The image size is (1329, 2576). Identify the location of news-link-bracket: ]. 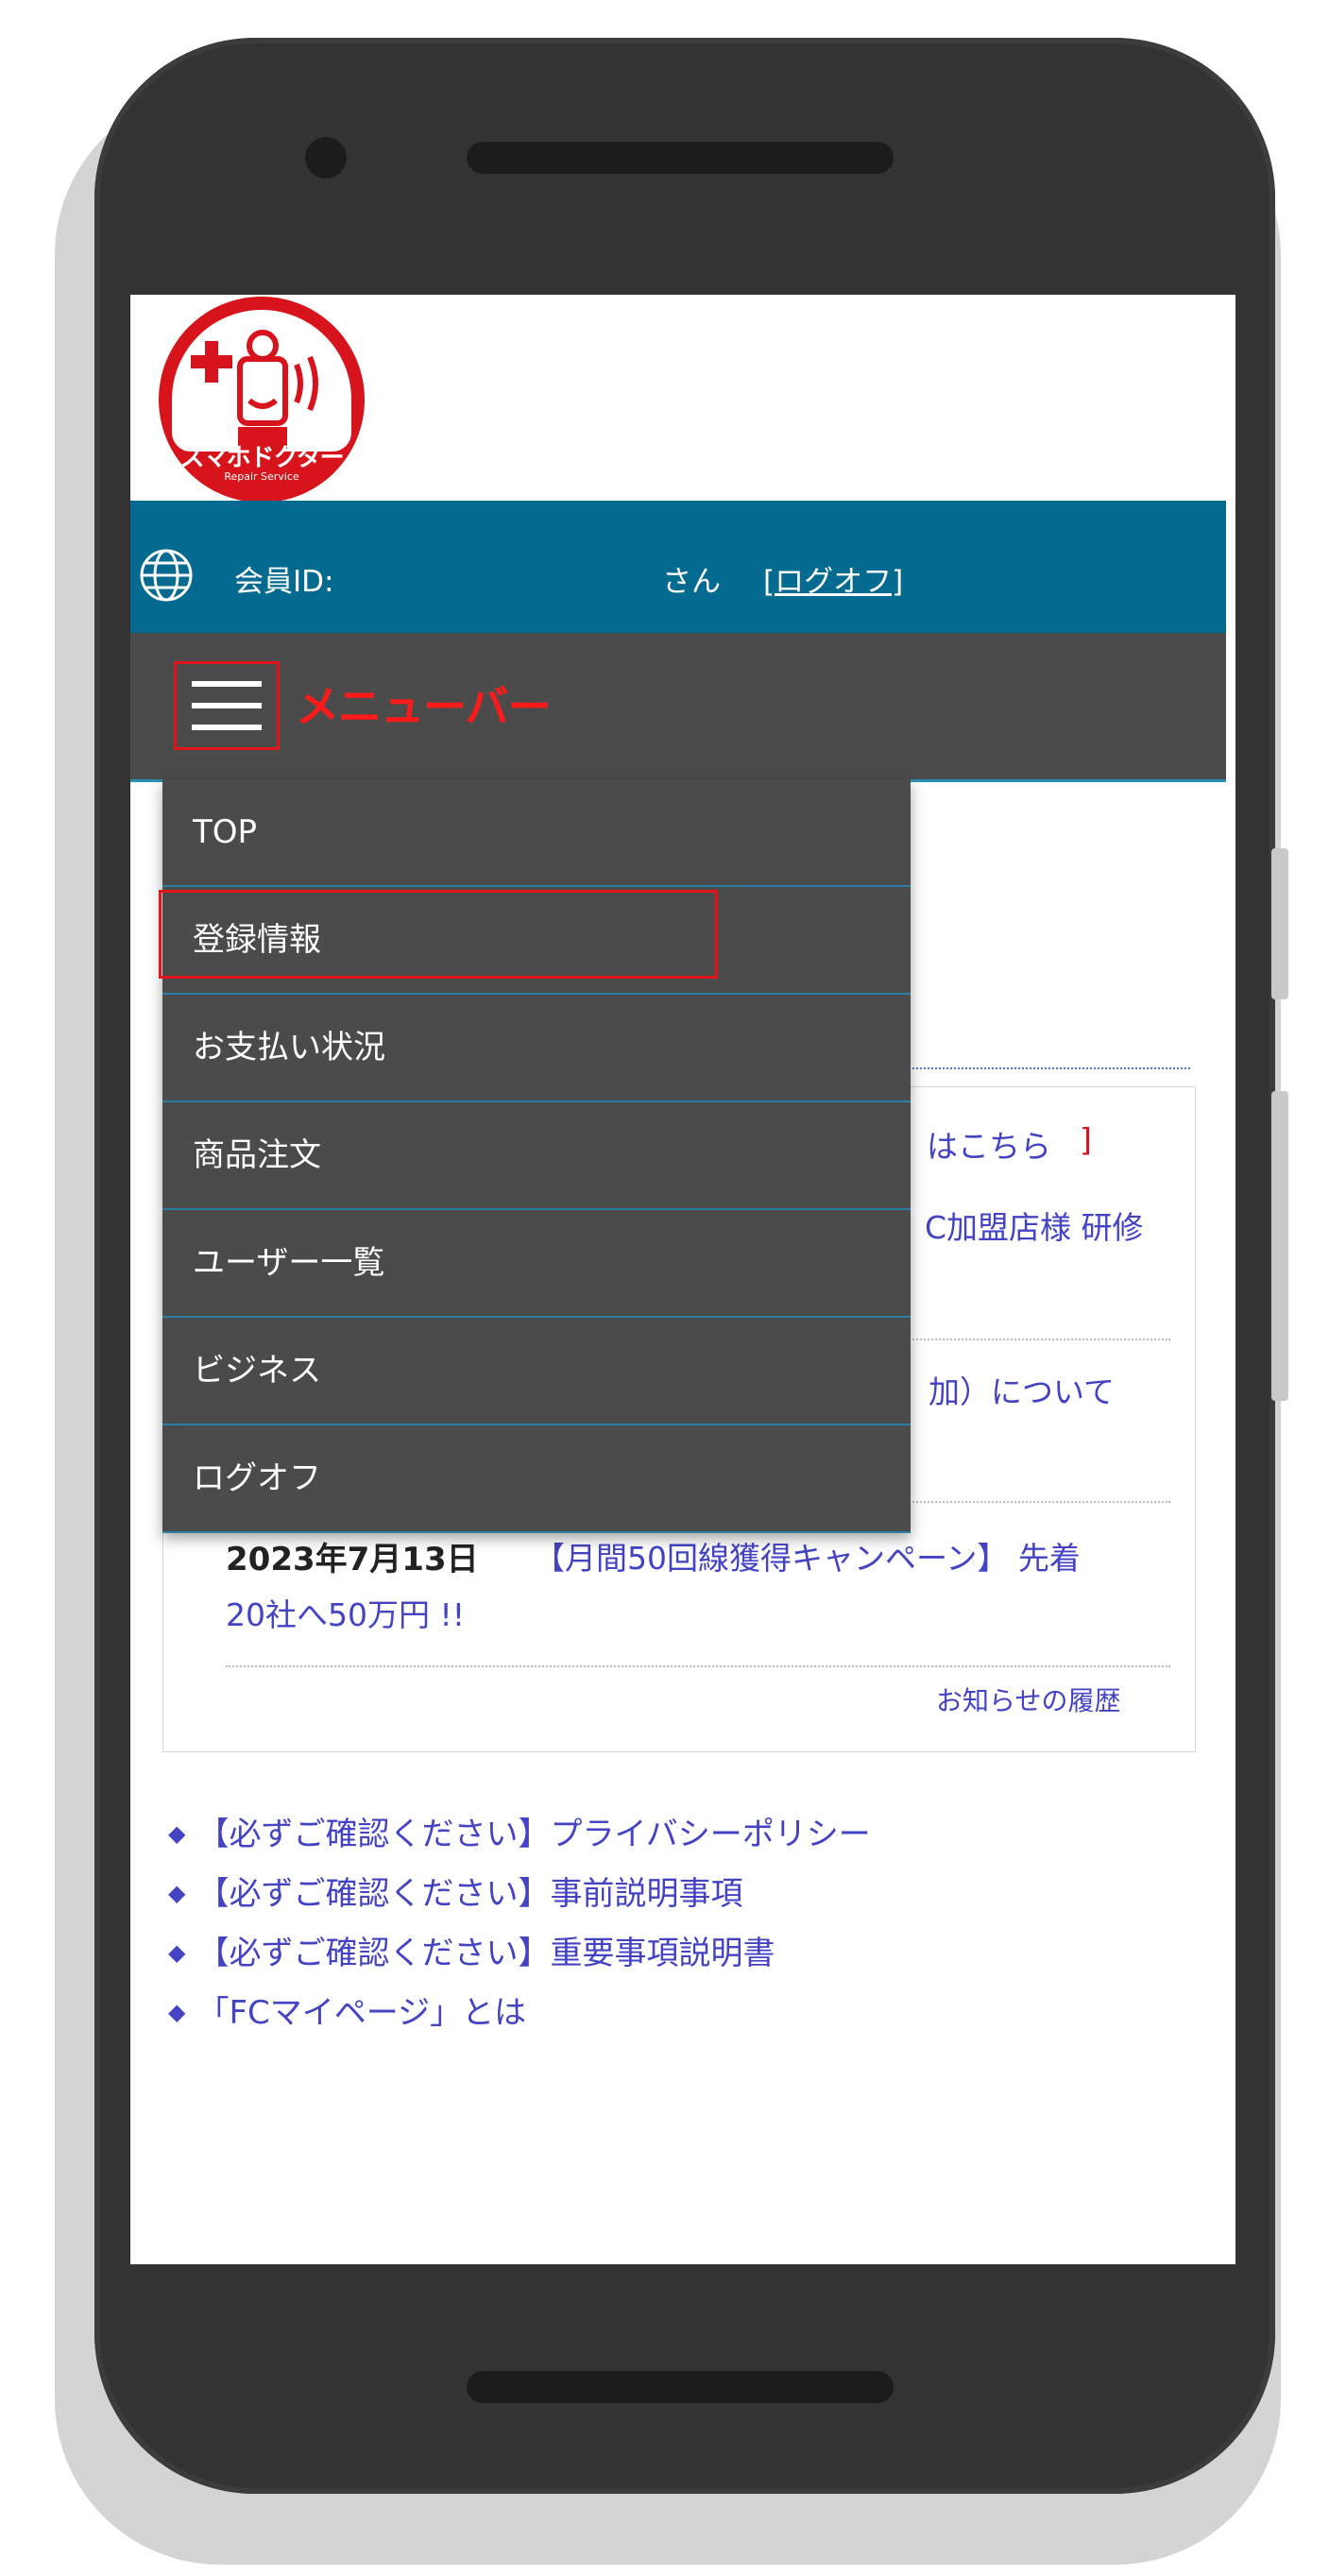
(1086, 1139).